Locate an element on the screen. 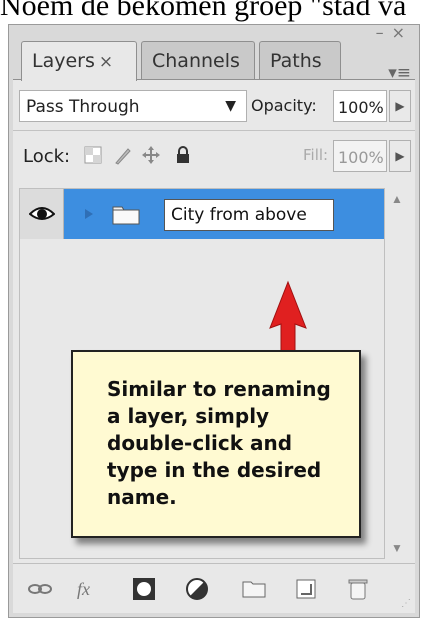 This screenshot has height=622, width=429. fill-label: Fill: is located at coordinates (316, 155).